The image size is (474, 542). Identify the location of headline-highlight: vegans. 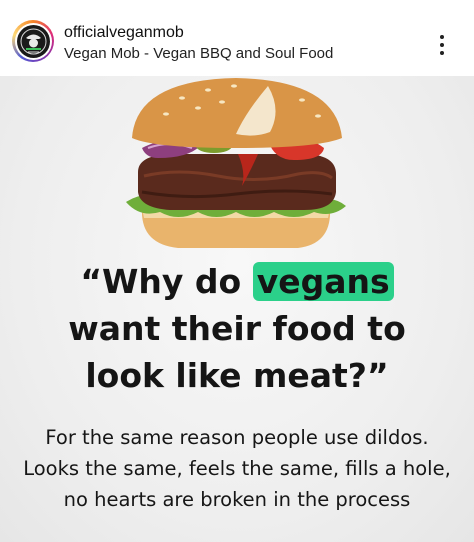
(323, 281).